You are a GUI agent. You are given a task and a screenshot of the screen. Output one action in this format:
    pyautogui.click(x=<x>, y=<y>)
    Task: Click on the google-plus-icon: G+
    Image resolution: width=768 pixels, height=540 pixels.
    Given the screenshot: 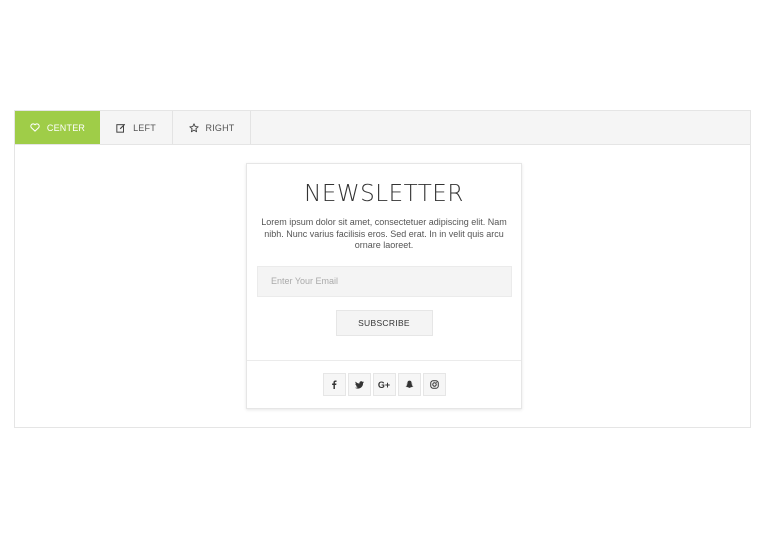 What is the action you would take?
    pyautogui.click(x=384, y=384)
    